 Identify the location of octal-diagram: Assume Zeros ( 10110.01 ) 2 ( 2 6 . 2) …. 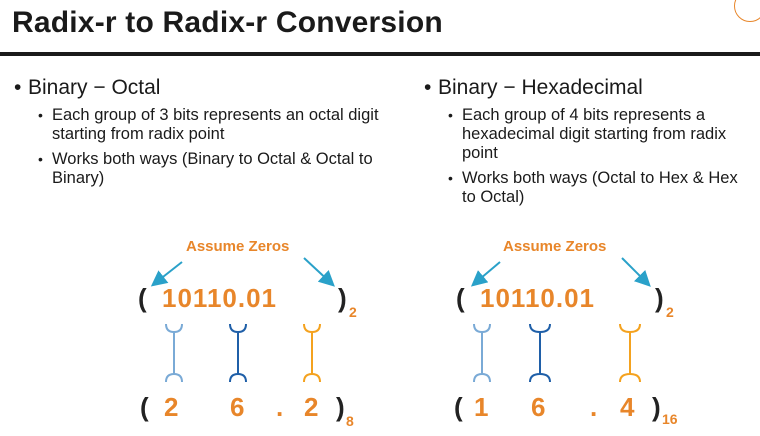
(247, 333).